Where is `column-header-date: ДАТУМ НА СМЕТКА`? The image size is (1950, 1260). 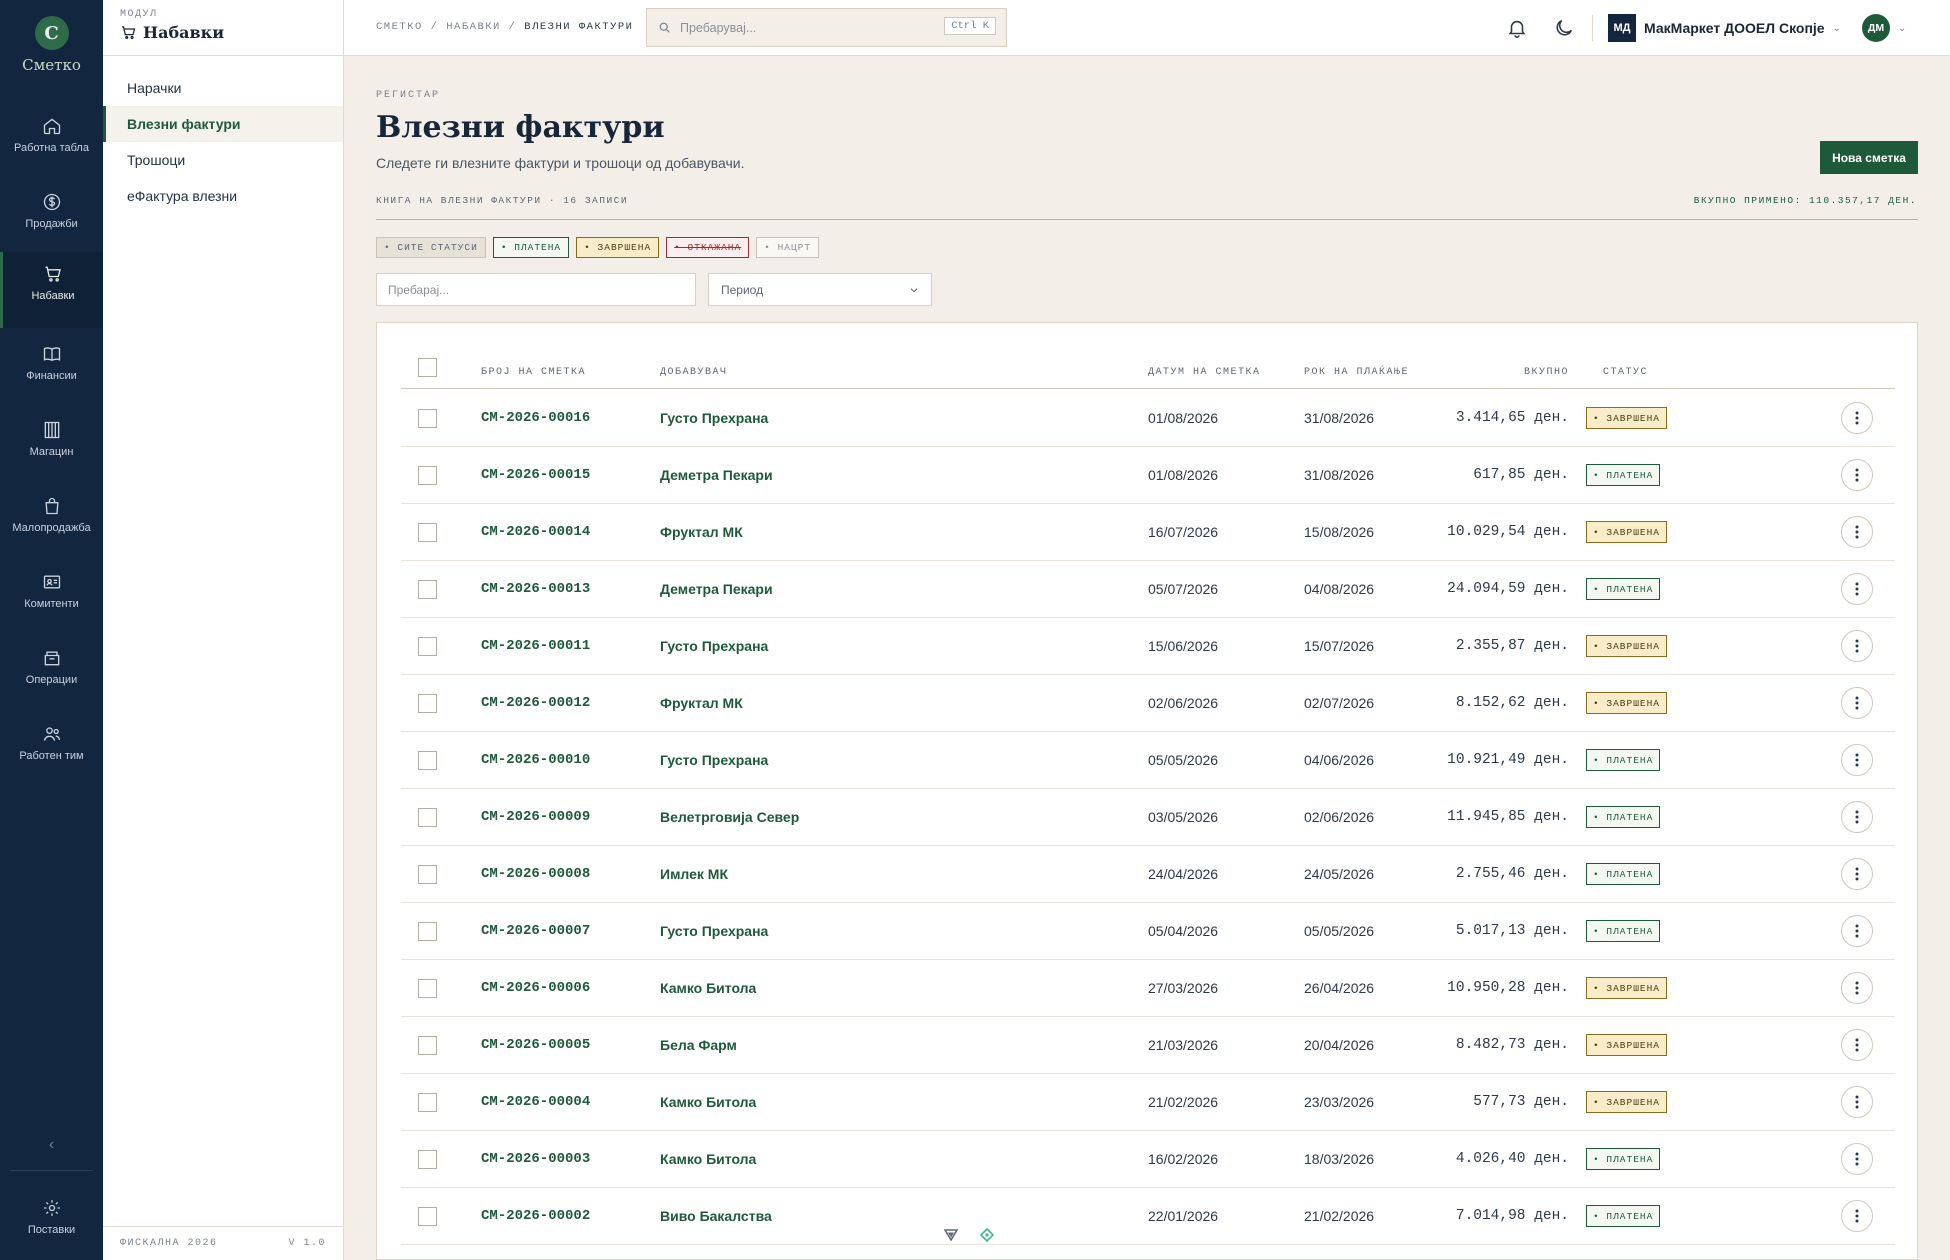
column-header-date: ДАТУМ НА СМЕТКА is located at coordinates (1204, 372).